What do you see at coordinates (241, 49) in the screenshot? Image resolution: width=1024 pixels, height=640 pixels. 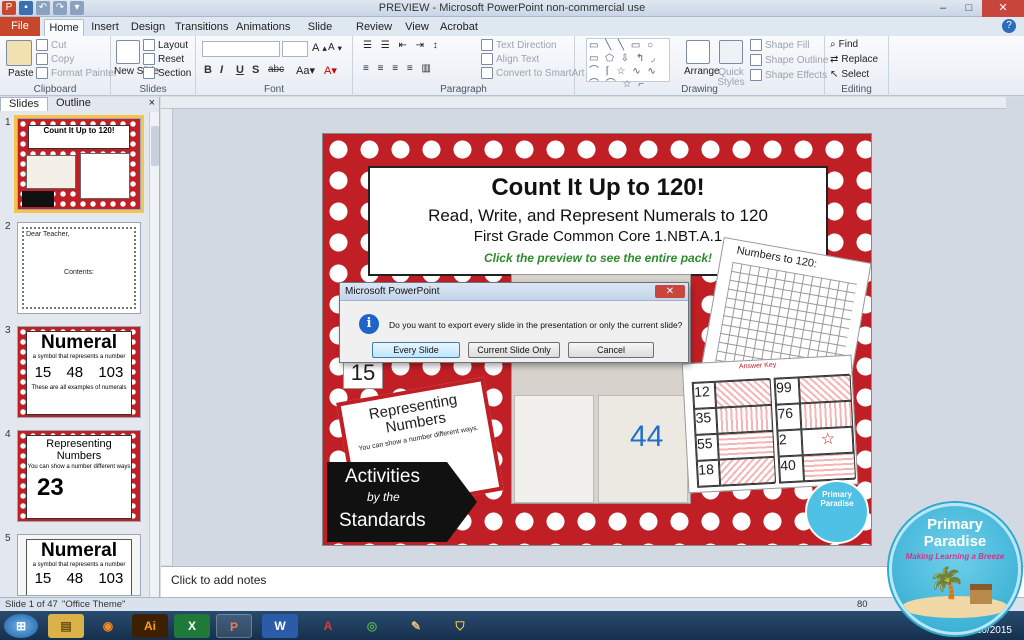 I see `font-name-dropdown` at bounding box center [241, 49].